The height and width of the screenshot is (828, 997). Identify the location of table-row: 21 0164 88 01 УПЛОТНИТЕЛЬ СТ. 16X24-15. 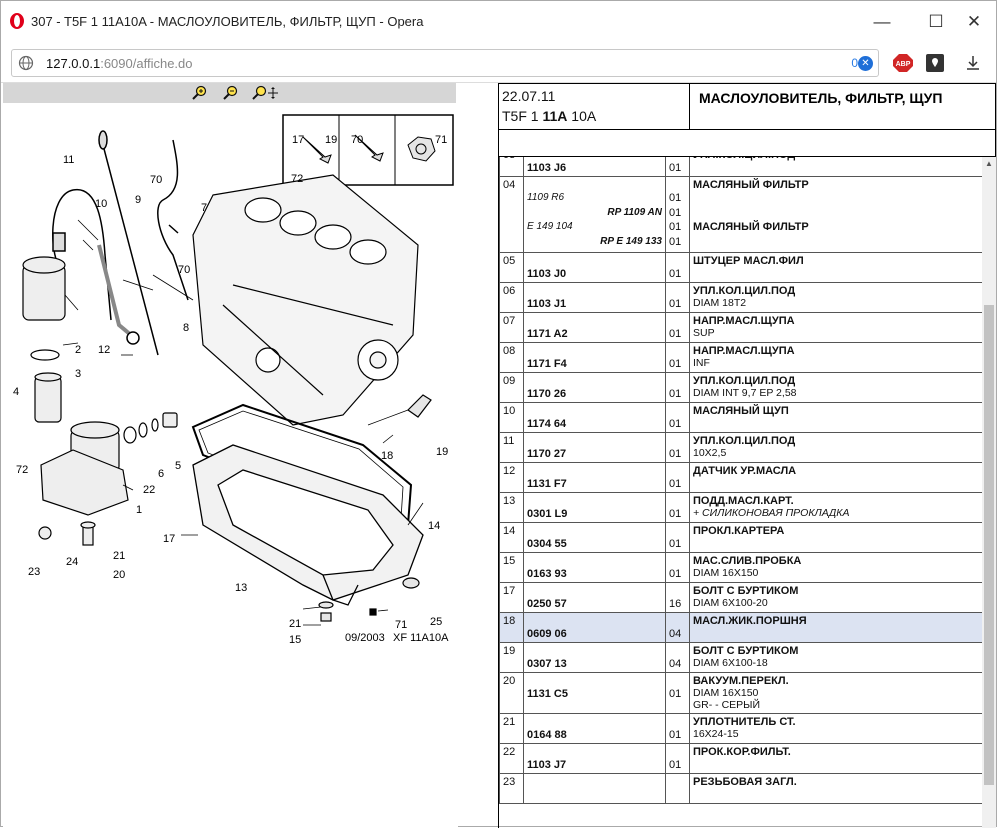
(740, 728).